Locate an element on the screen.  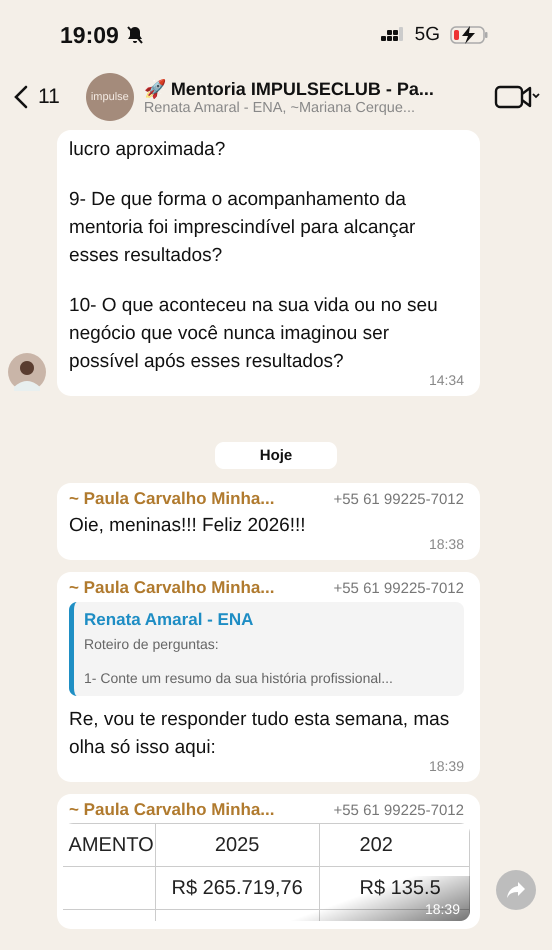
status-time: 19:09 is located at coordinates (89, 35).